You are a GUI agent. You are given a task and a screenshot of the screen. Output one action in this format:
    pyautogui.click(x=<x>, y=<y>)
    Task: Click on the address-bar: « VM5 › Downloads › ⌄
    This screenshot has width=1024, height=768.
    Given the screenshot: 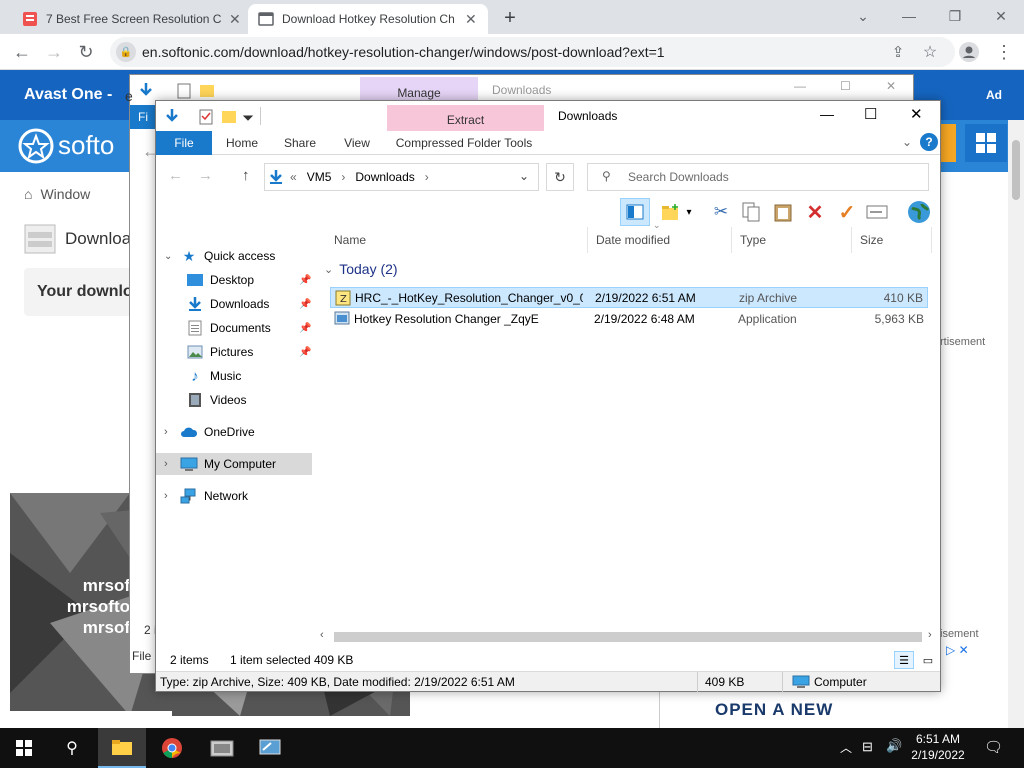 What is the action you would take?
    pyautogui.click(x=401, y=177)
    